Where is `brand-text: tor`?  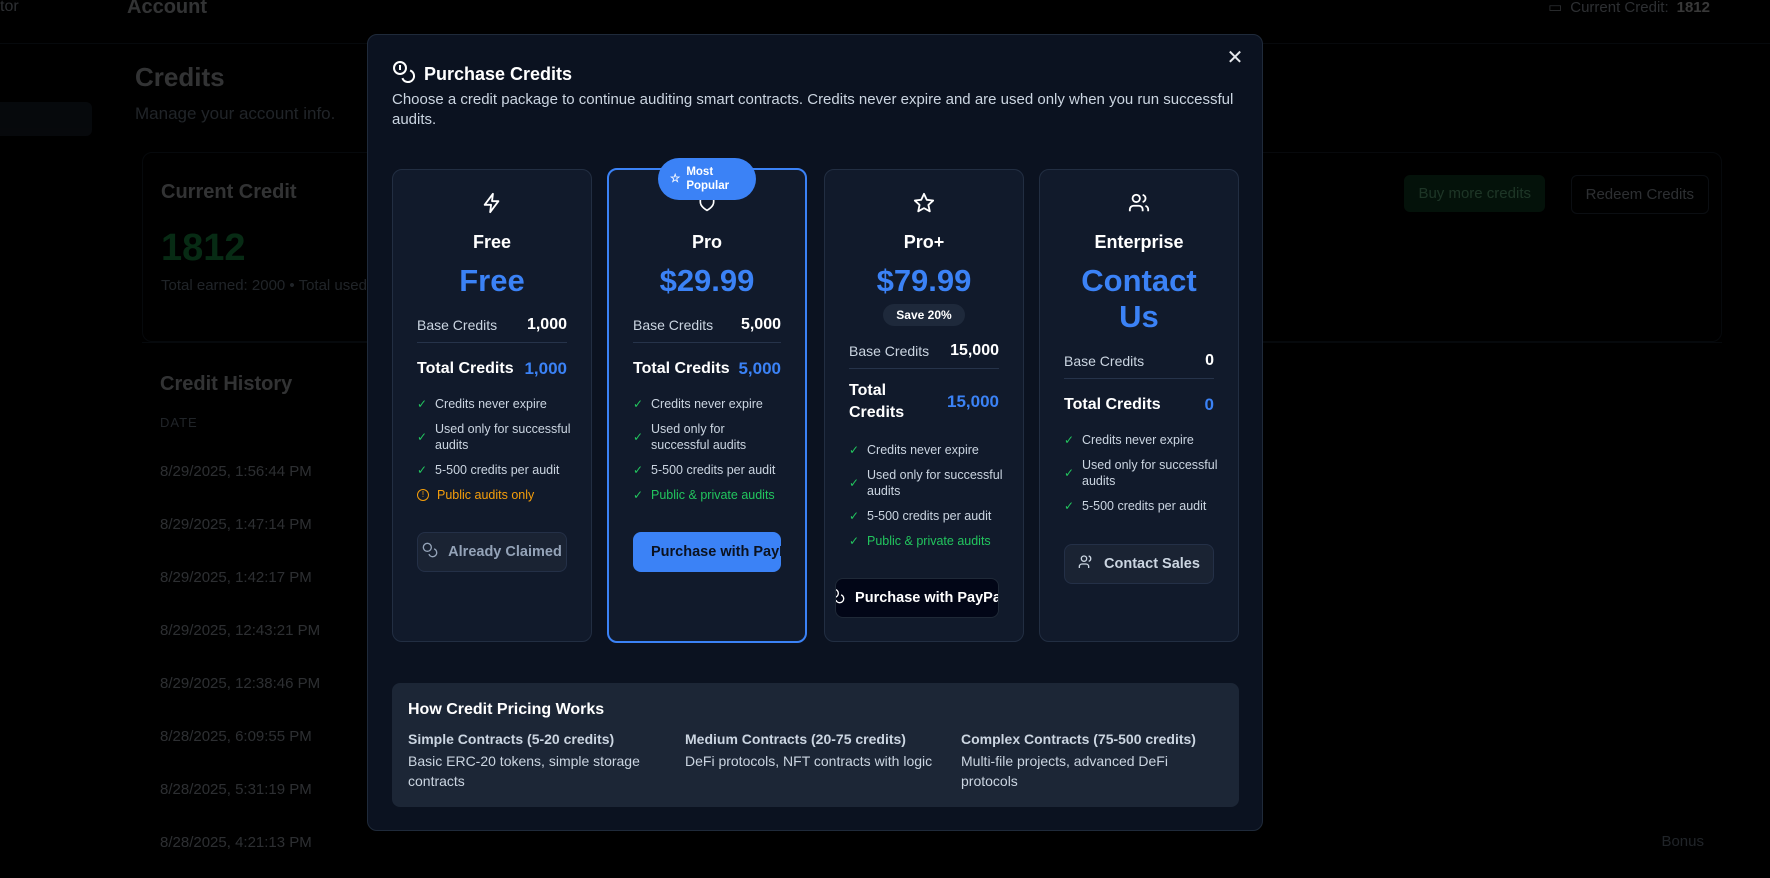 brand-text: tor is located at coordinates (9, 7).